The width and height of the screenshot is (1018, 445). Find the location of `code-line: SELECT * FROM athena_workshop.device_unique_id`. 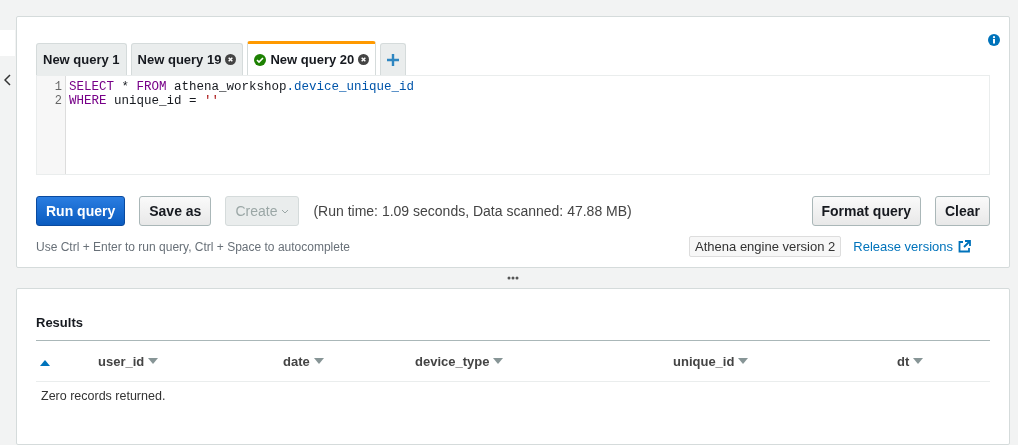

code-line: SELECT * FROM athena_workshop.device_unique_id is located at coordinates (242, 87).